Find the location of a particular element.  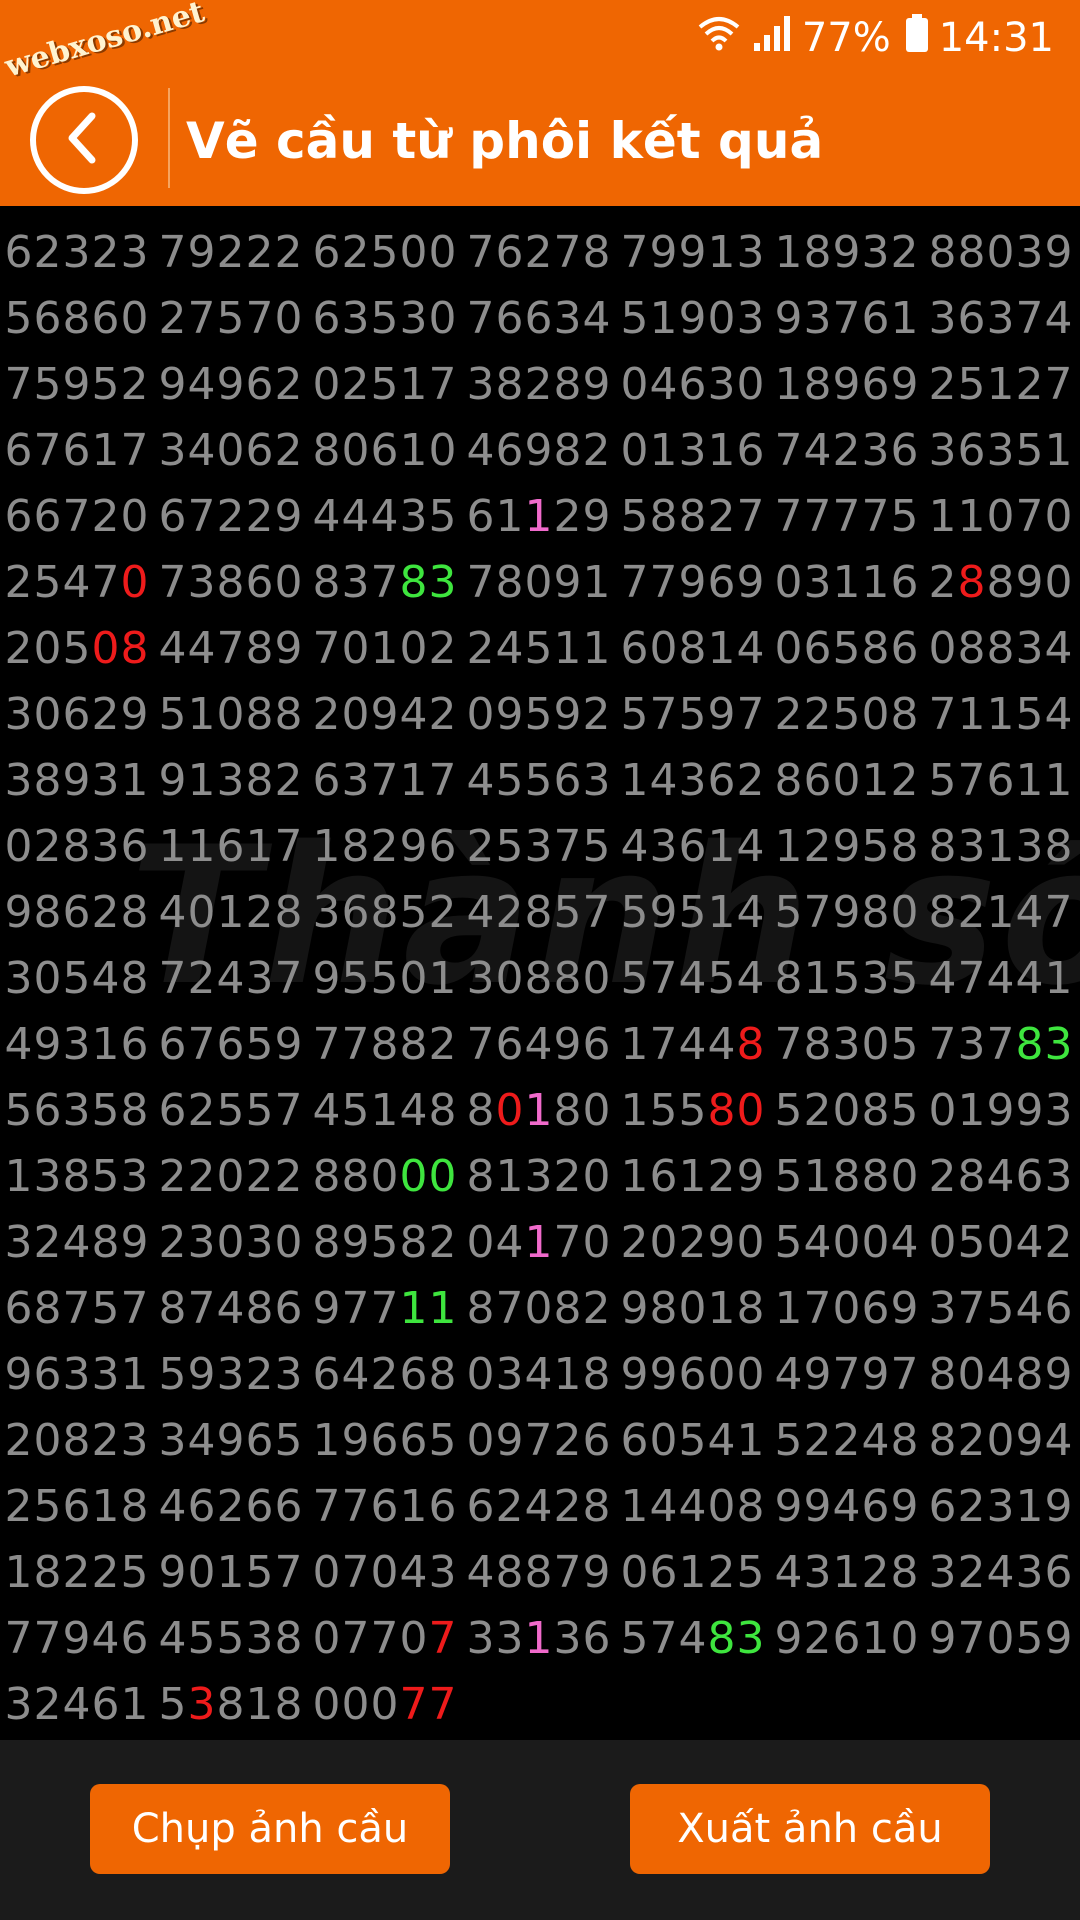

grid-cell: 11070 is located at coordinates (1001, 517).